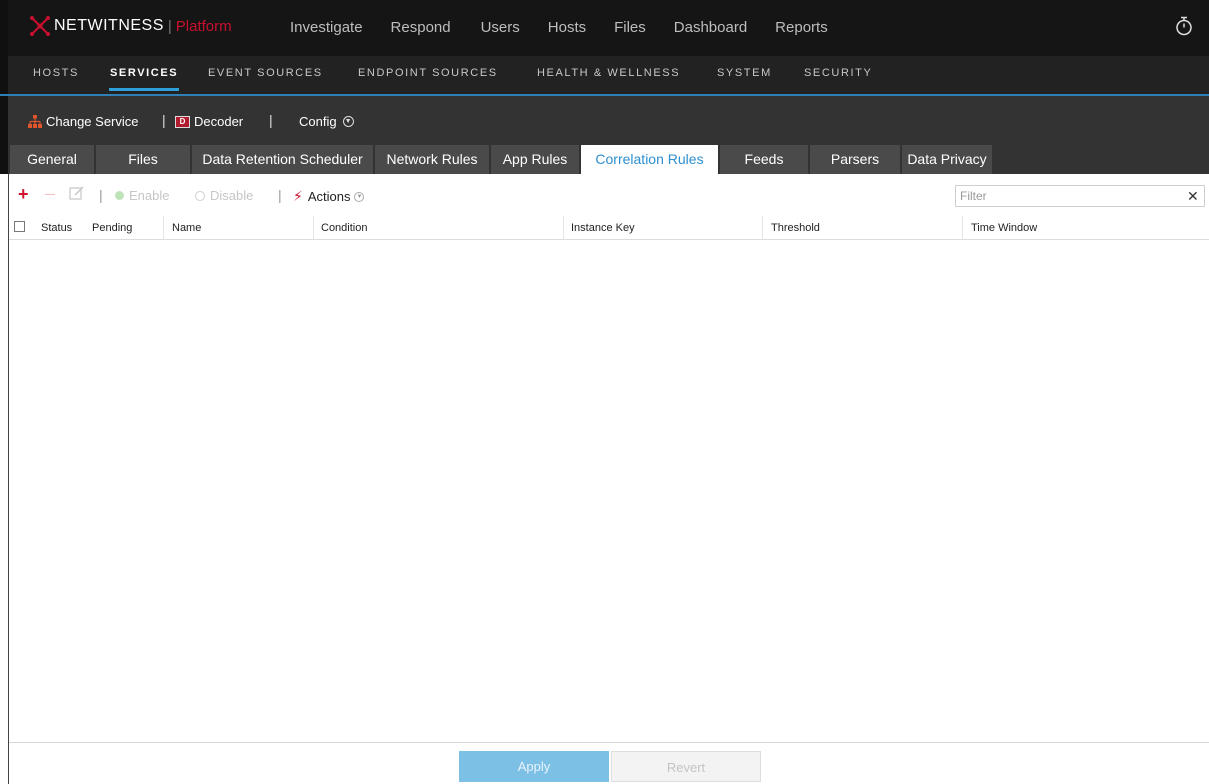  I want to click on decoder-badge-icon: D, so click(182, 121).